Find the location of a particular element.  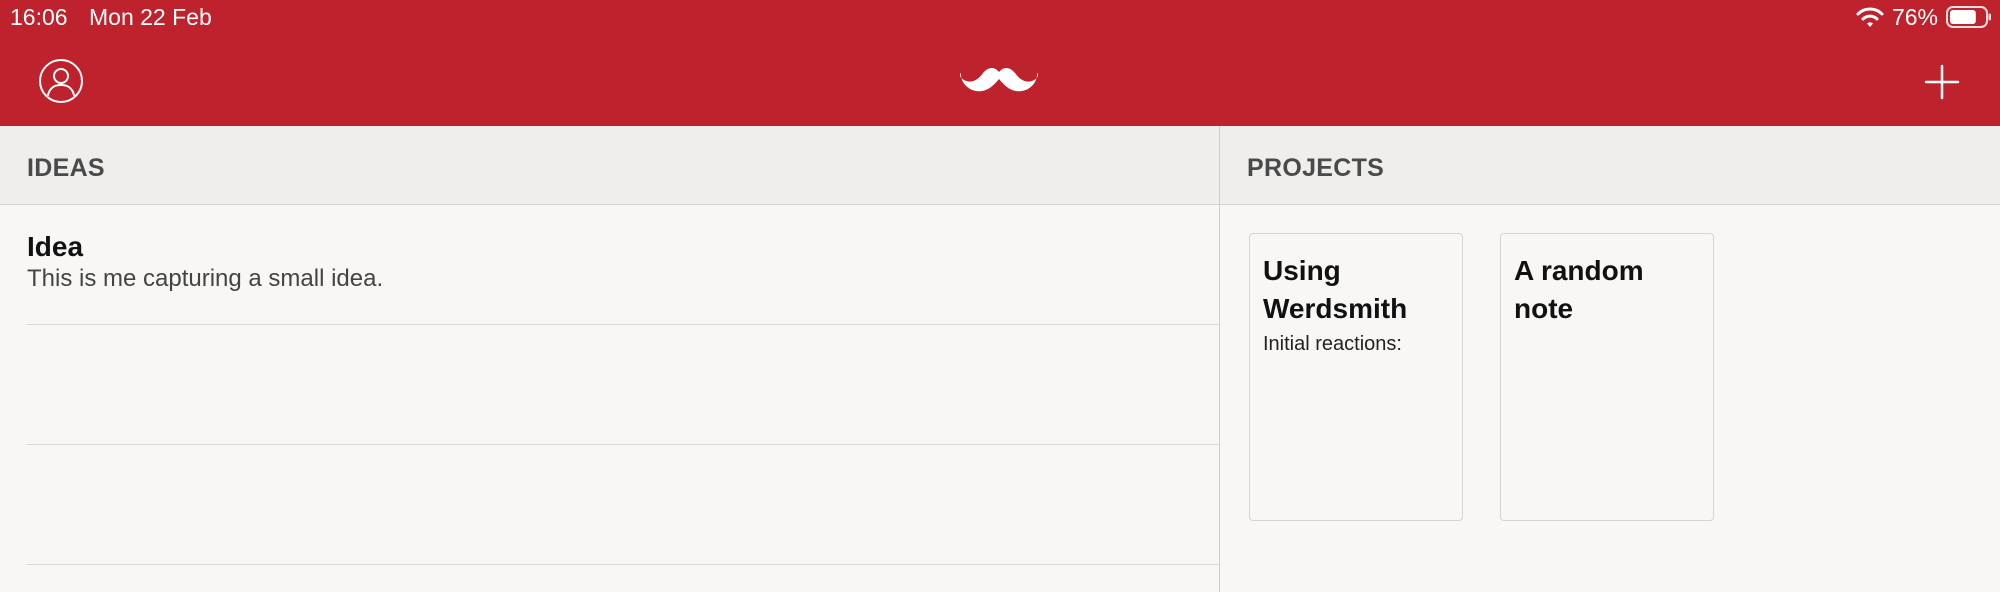

projects-header: PROJECTS is located at coordinates (1610, 165).